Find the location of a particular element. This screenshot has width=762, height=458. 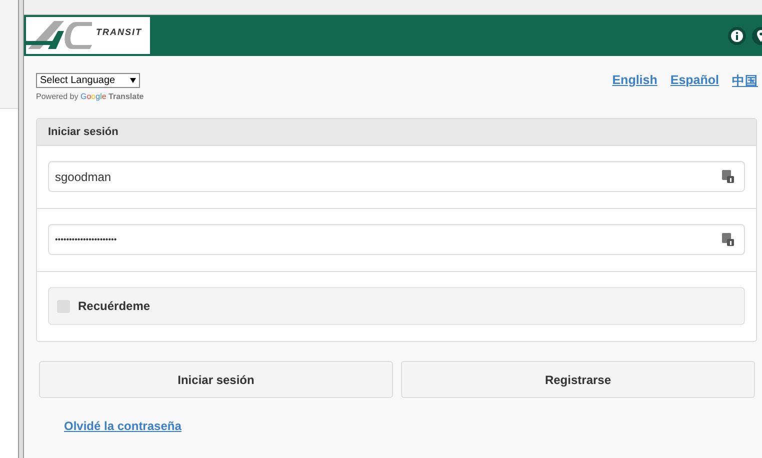

language-link: 中国 is located at coordinates (745, 89).